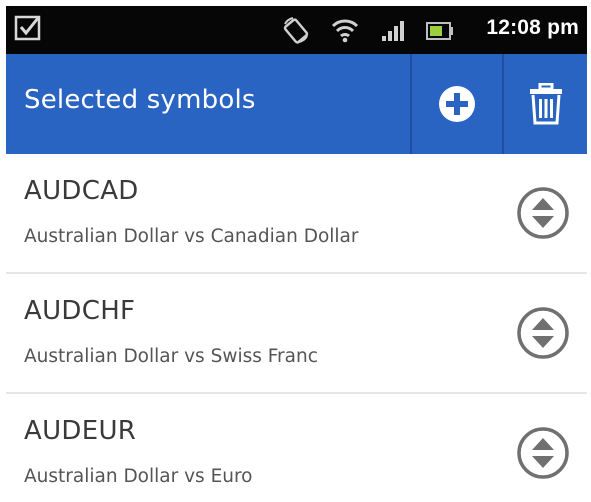  Describe the element at coordinates (191, 236) in the screenshot. I see `symbol-description: Australian Dollar vs Canadian Dollar` at that location.